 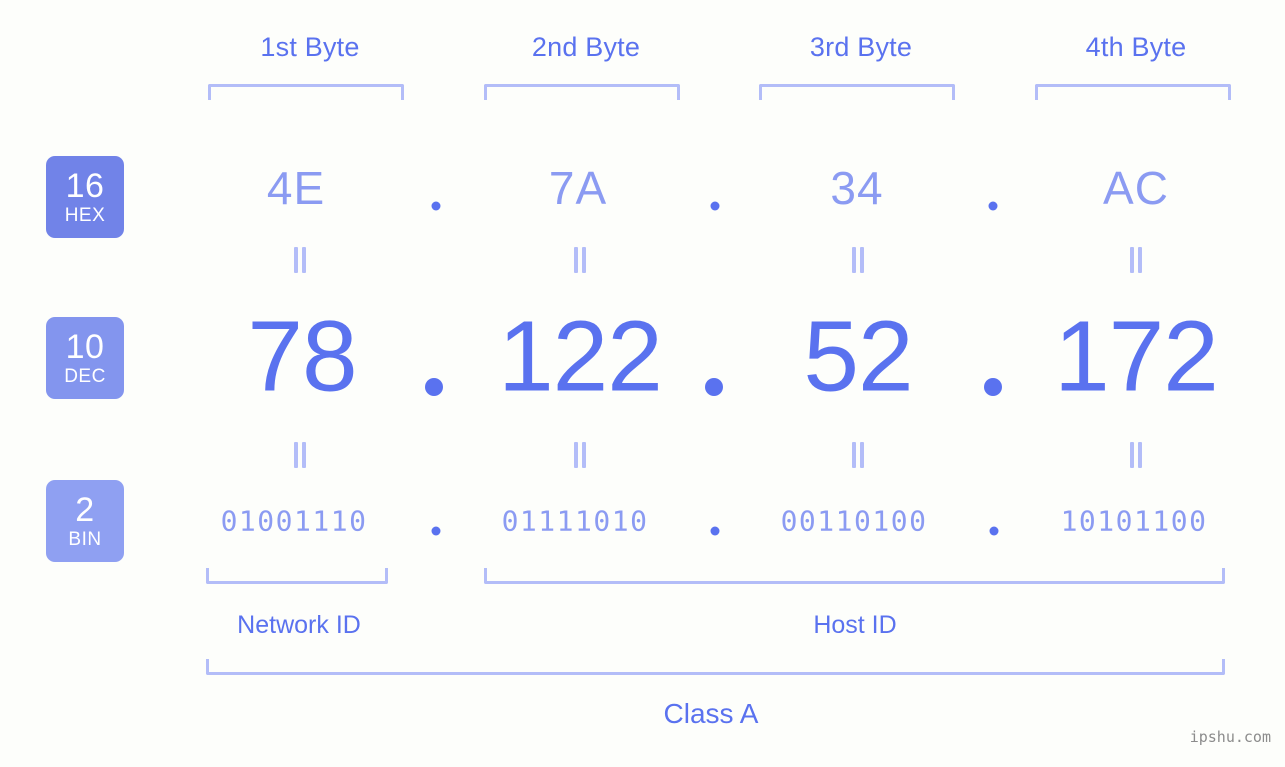 I want to click on bin-octet-2: 01111010, so click(x=575, y=521).